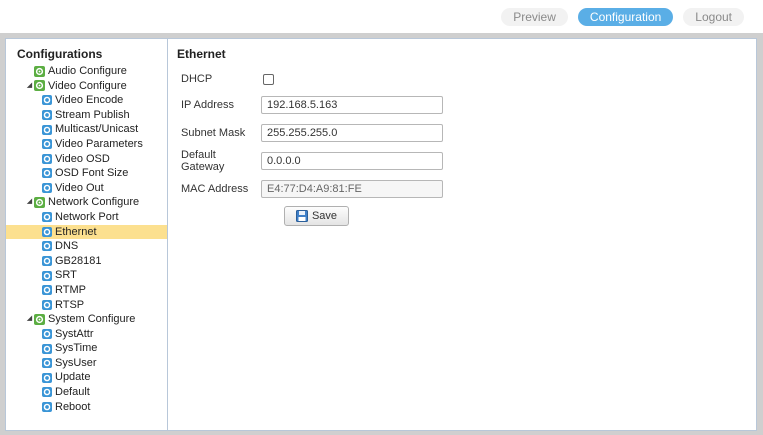  I want to click on tree-item-stream-publish: Stream Publish, so click(86, 115).